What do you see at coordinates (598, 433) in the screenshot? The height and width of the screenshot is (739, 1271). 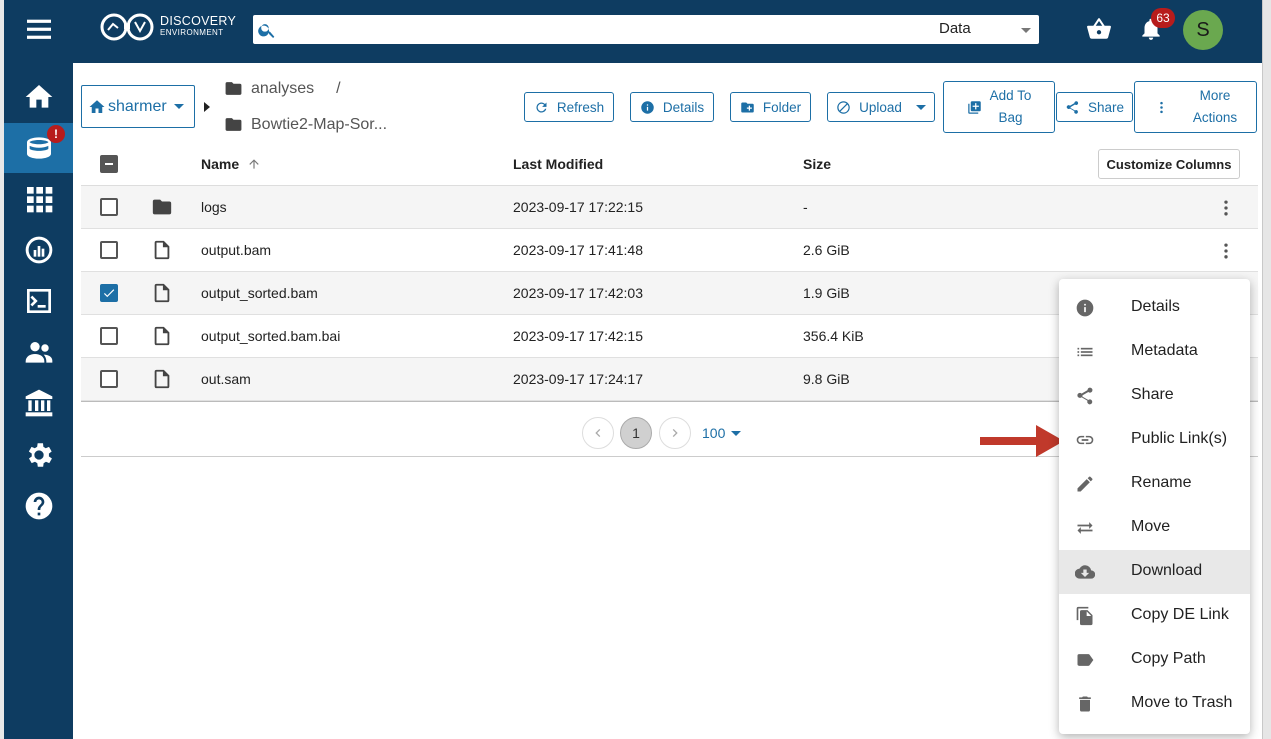 I see `prev-page-button` at bounding box center [598, 433].